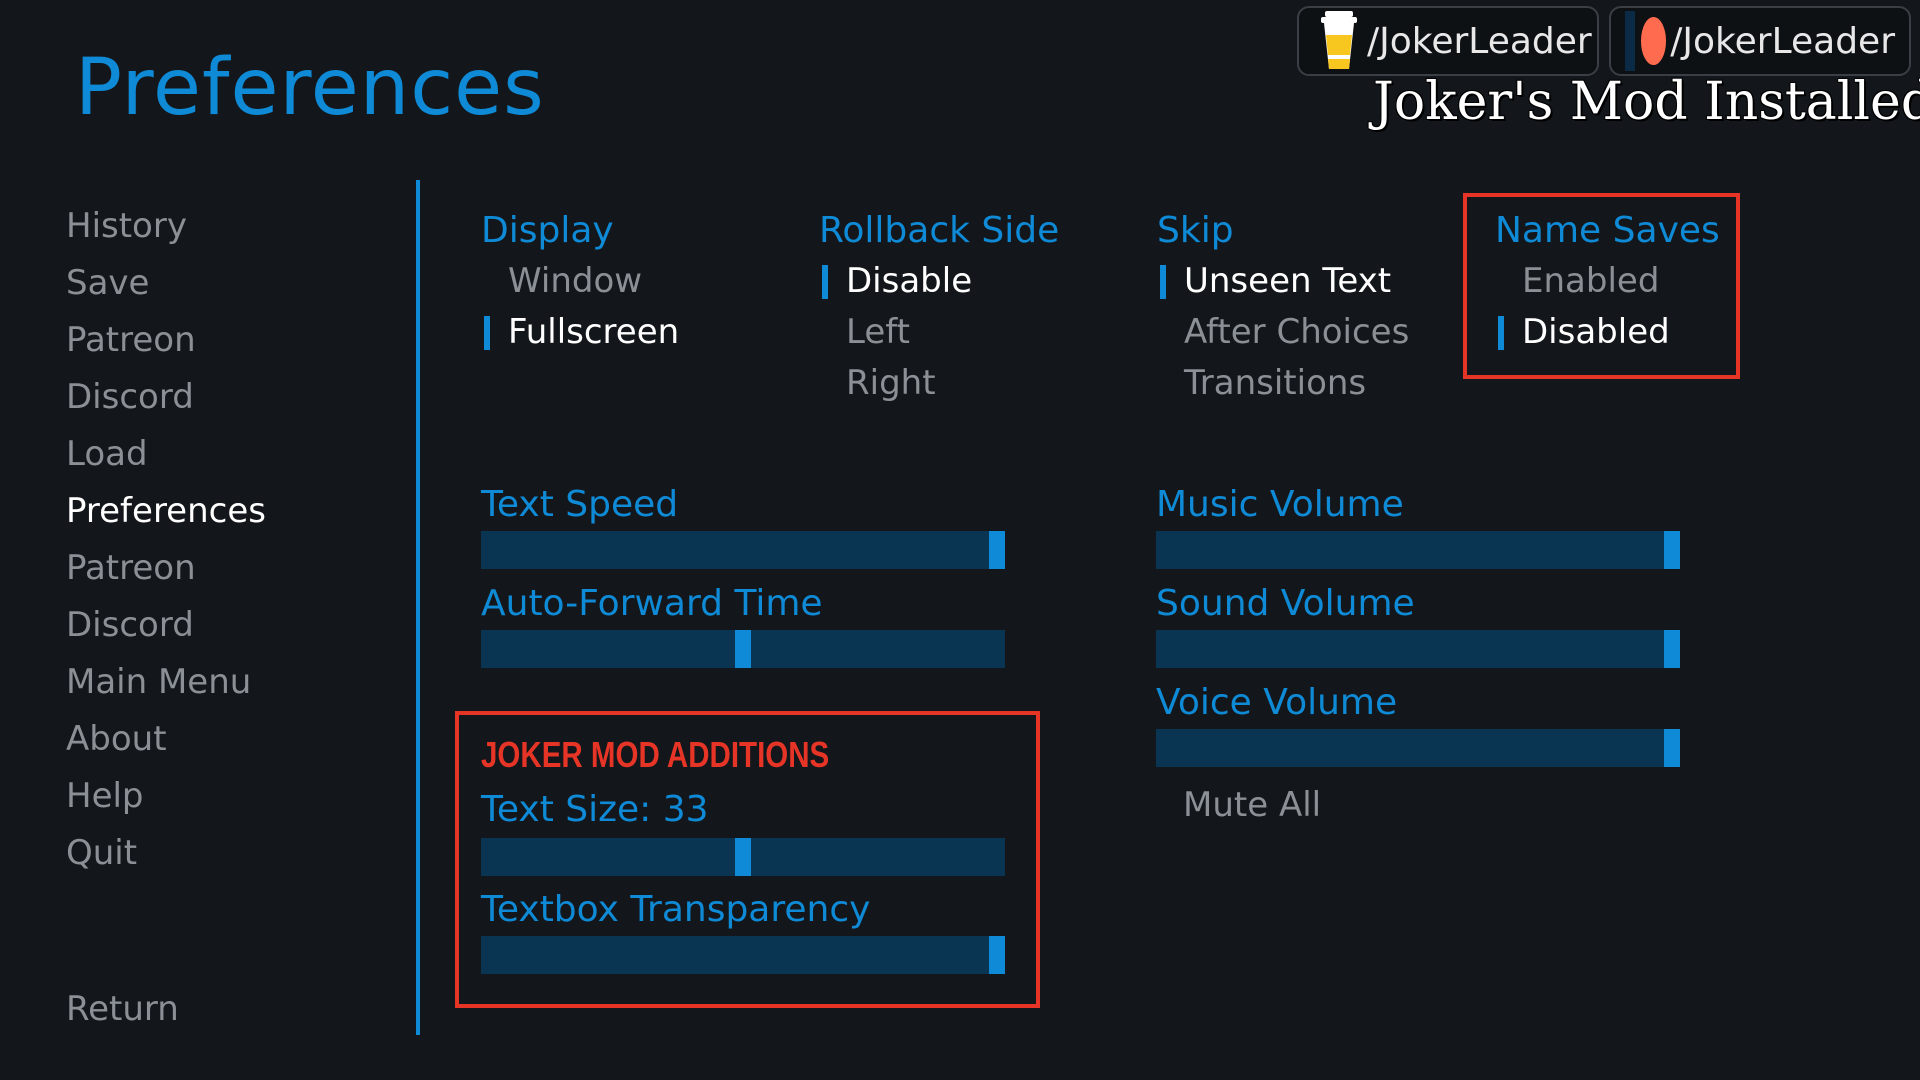 The height and width of the screenshot is (1080, 1920). What do you see at coordinates (126, 226) in the screenshot?
I see `nav-history: History` at bounding box center [126, 226].